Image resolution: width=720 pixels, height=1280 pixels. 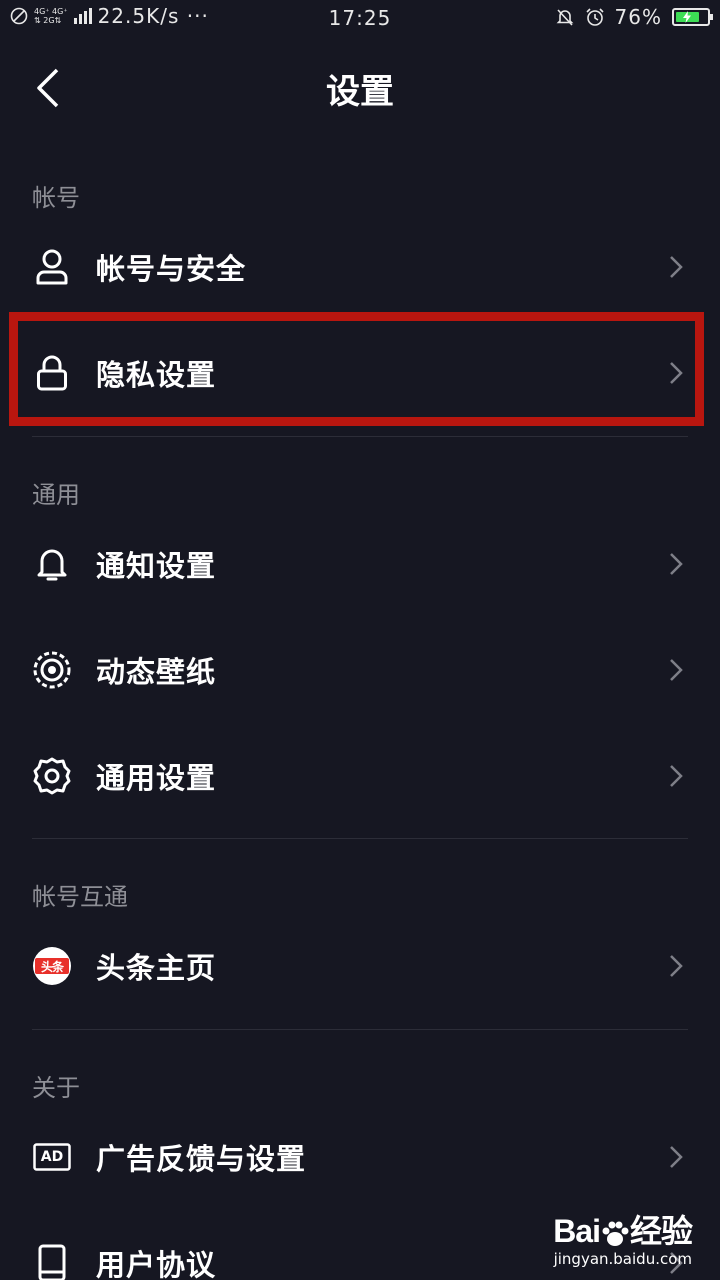 I want to click on document-icon, so click(x=52, y=1261).